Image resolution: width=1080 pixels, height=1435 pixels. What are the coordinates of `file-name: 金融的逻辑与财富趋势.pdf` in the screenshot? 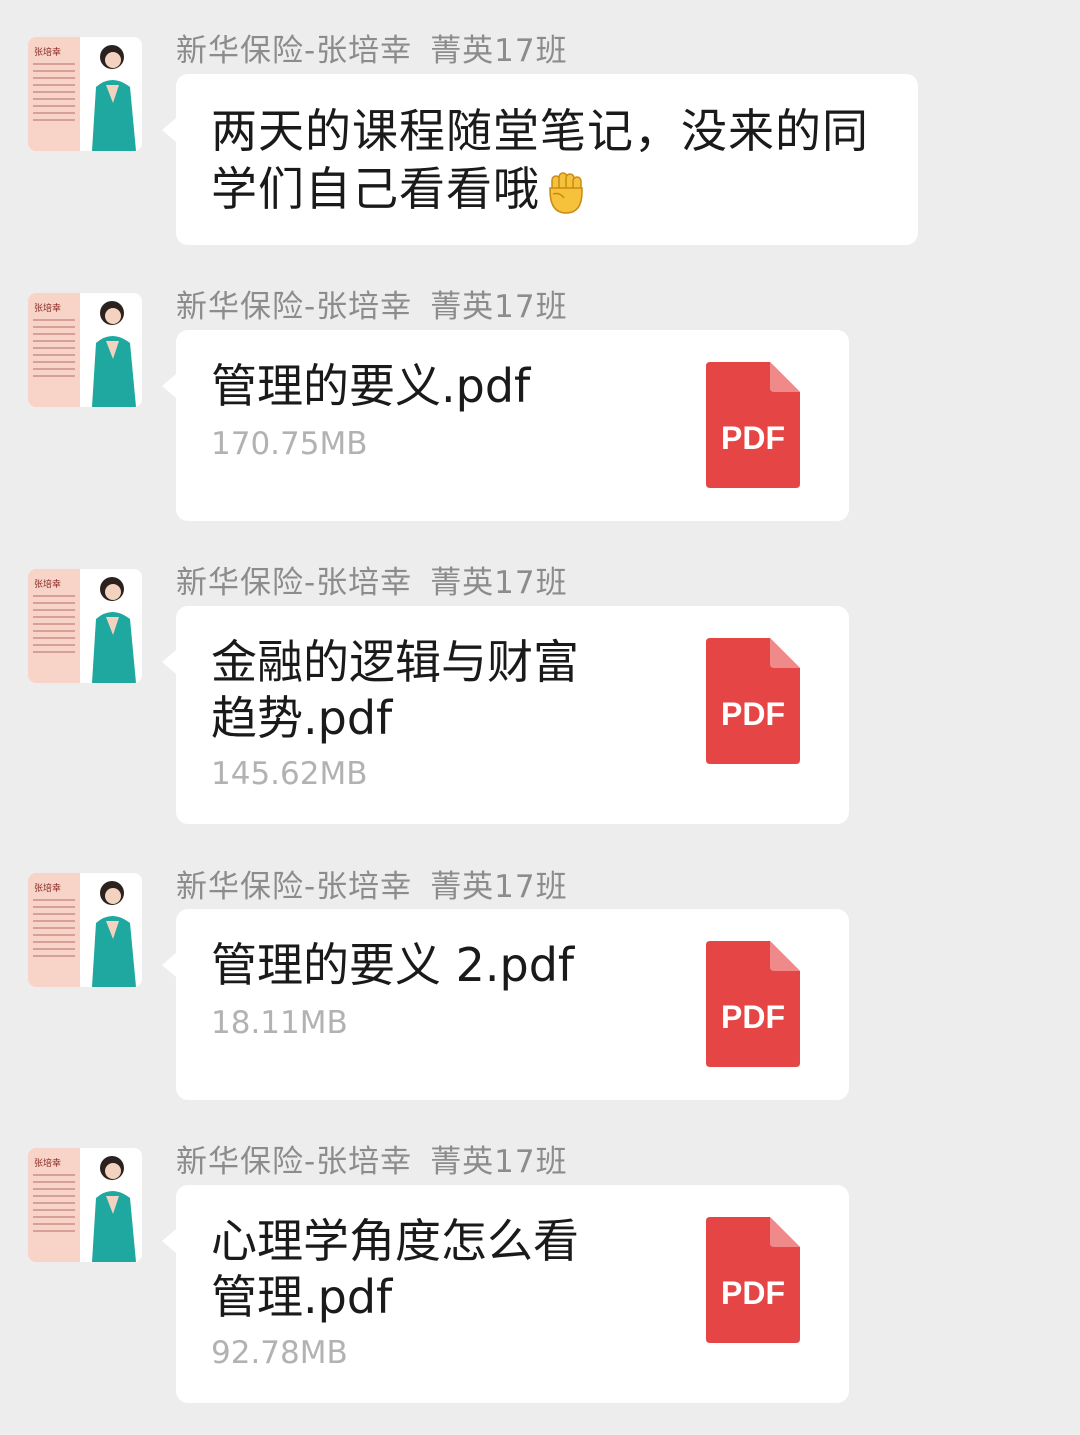 It's located at (395, 690).